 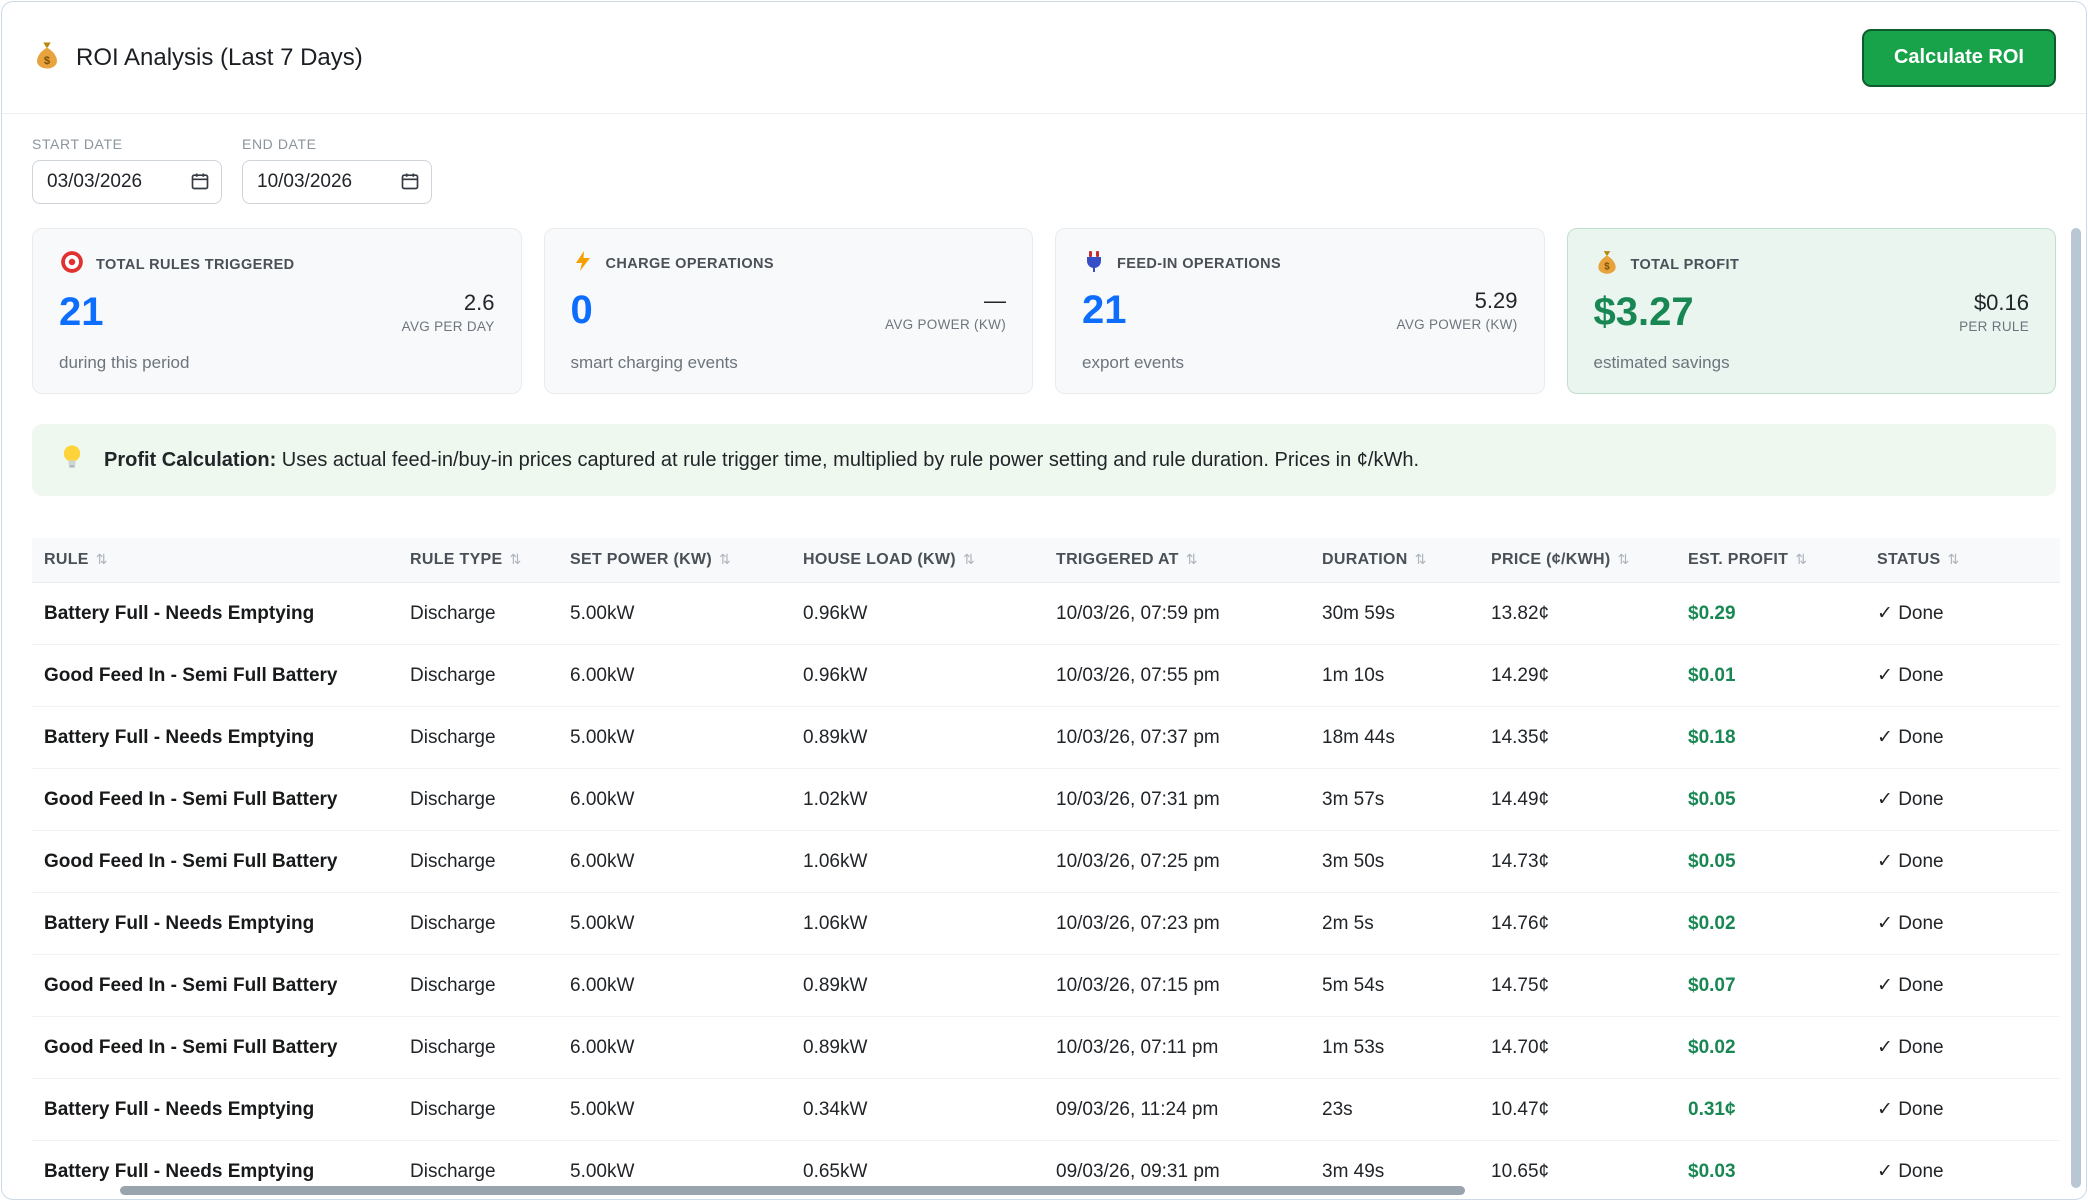 I want to click on stat-card-footer: estimated savings, so click(x=1661, y=362).